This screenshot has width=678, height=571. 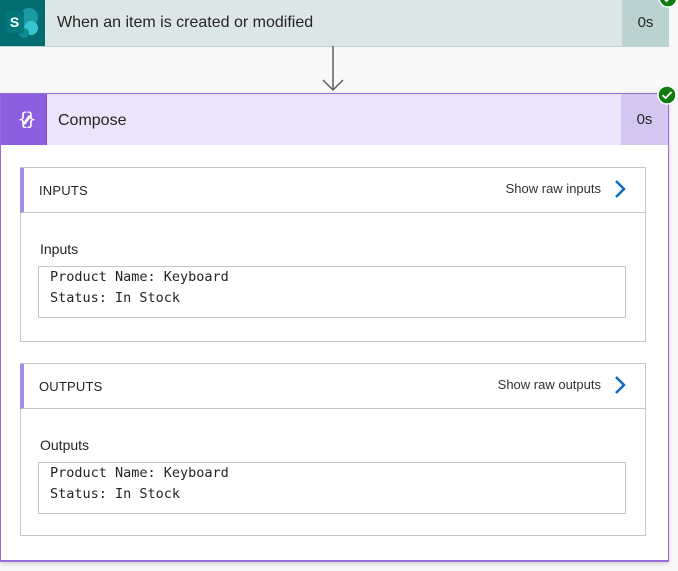 What do you see at coordinates (92, 120) in the screenshot?
I see `compose-title: Compose` at bounding box center [92, 120].